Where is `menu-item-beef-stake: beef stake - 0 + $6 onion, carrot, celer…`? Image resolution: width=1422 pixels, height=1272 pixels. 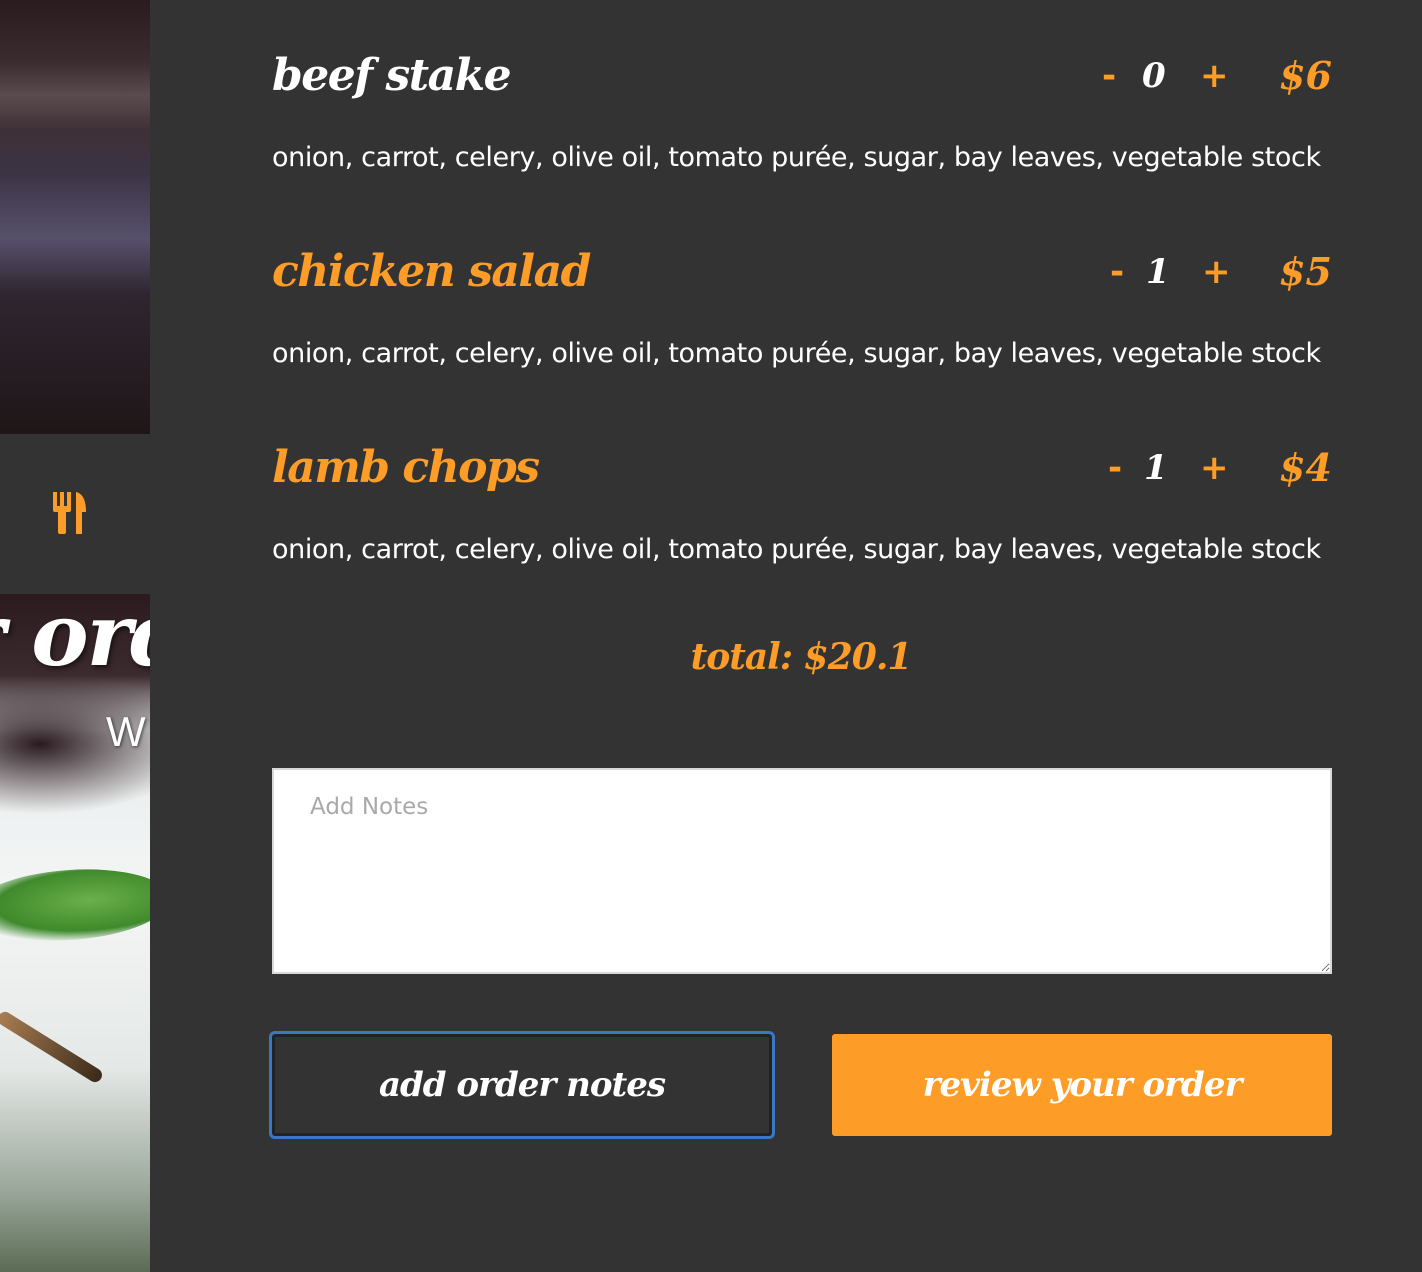 menu-item-beef-stake: beef stake - 0 + $6 onion, carrot, celer… is located at coordinates (802, 115).